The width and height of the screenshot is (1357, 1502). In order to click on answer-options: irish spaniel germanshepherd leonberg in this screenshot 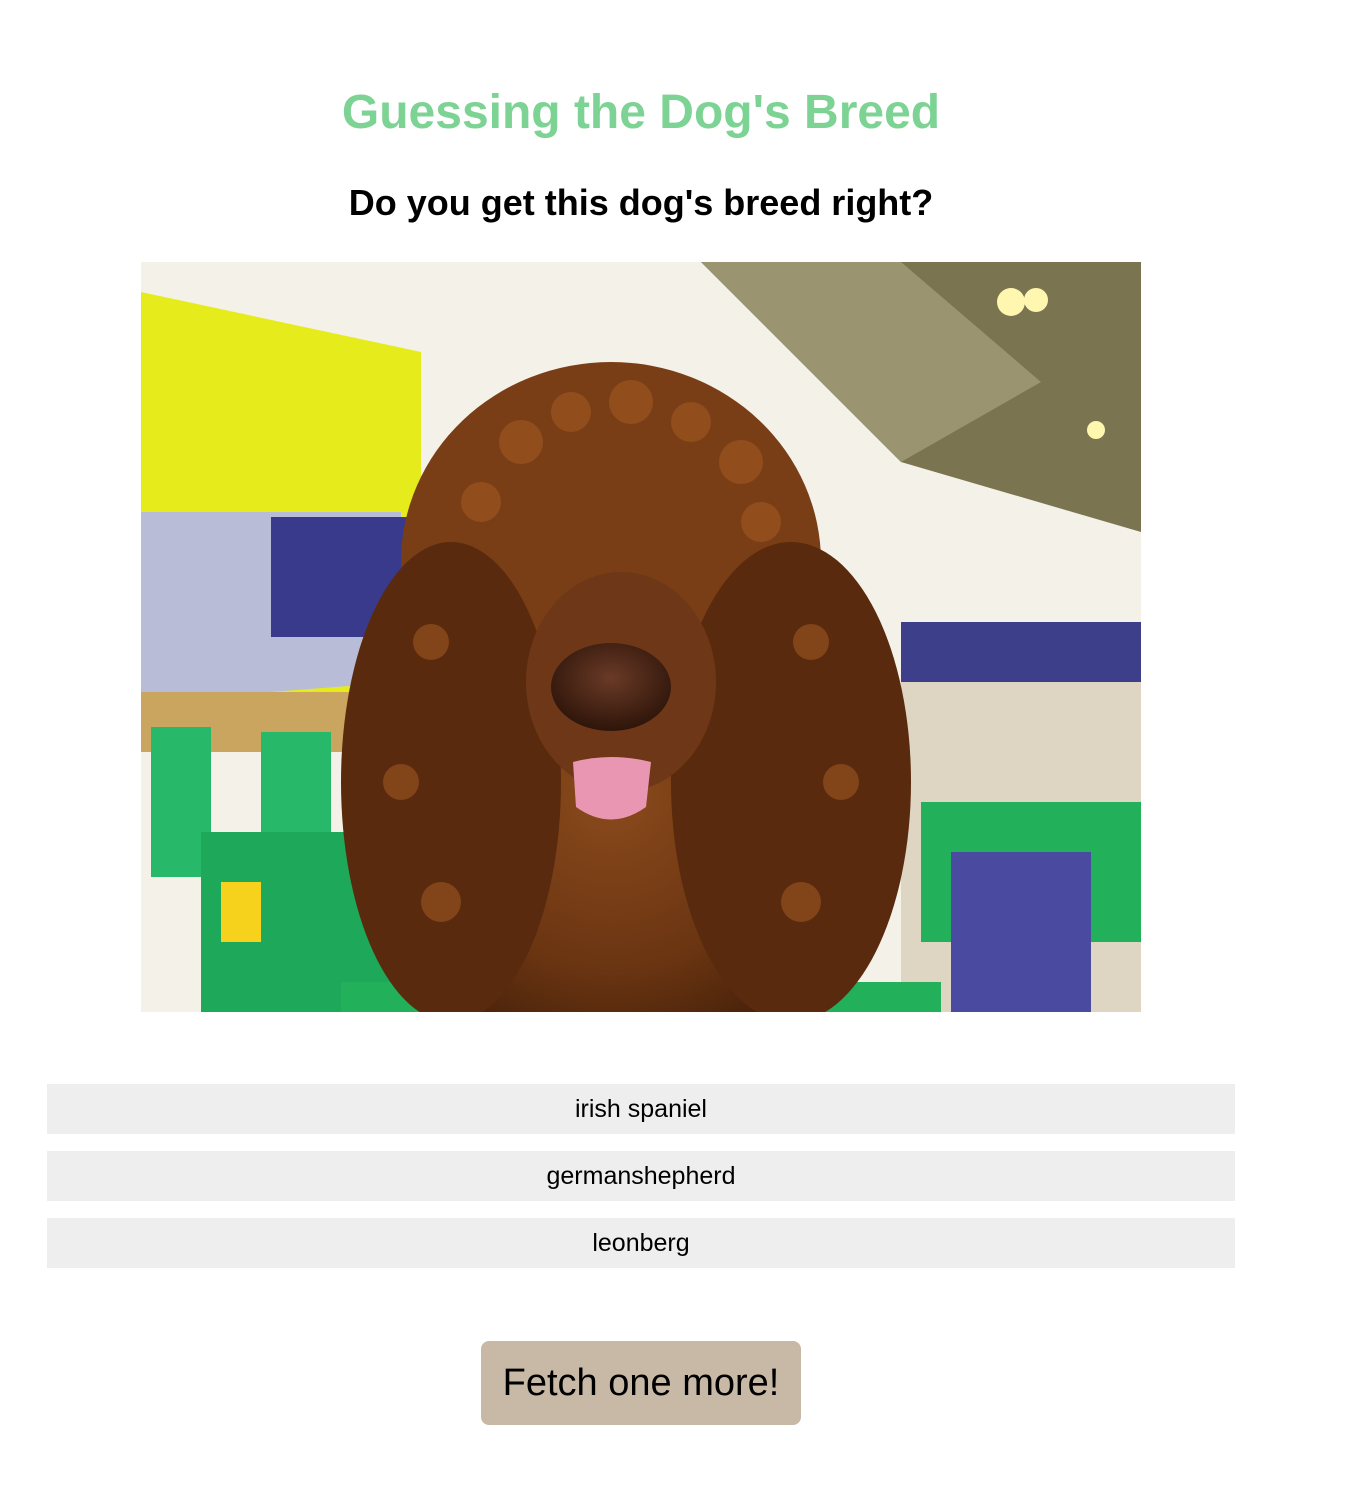, I will do `click(641, 1184)`.